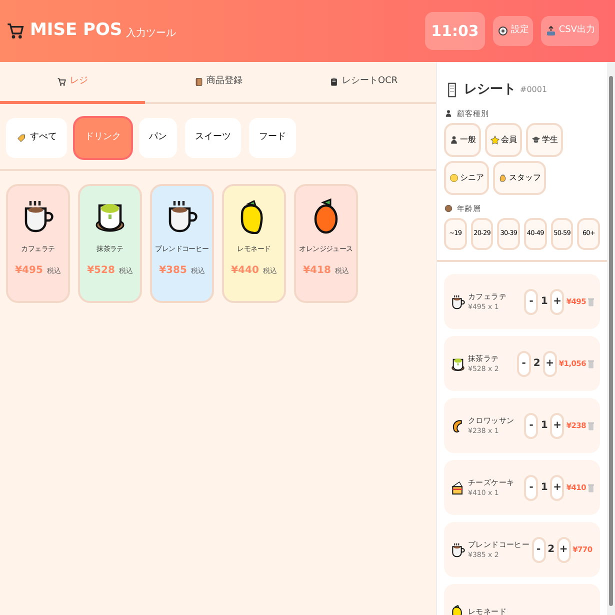 The width and height of the screenshot is (615, 615). What do you see at coordinates (458, 364) in the screenshot?
I see `tea-cup-icon` at bounding box center [458, 364].